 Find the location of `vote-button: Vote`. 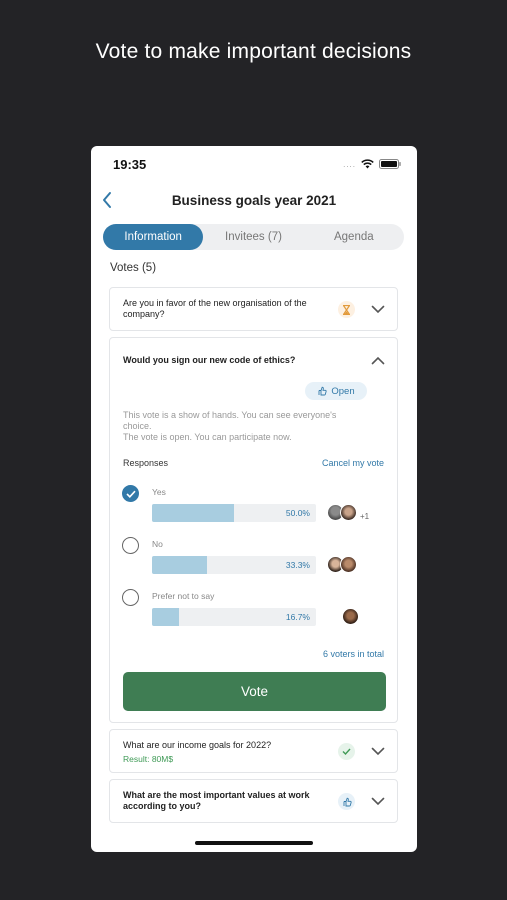

vote-button: Vote is located at coordinates (254, 691).